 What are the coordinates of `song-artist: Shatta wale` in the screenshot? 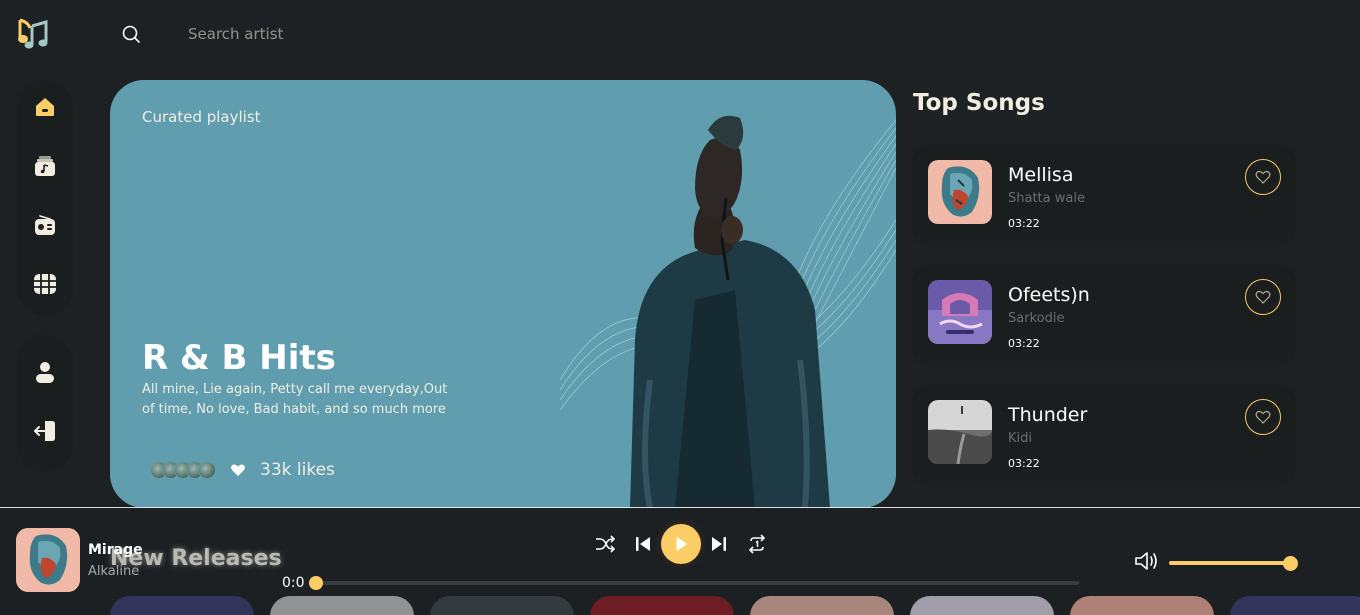 It's located at (1046, 198).